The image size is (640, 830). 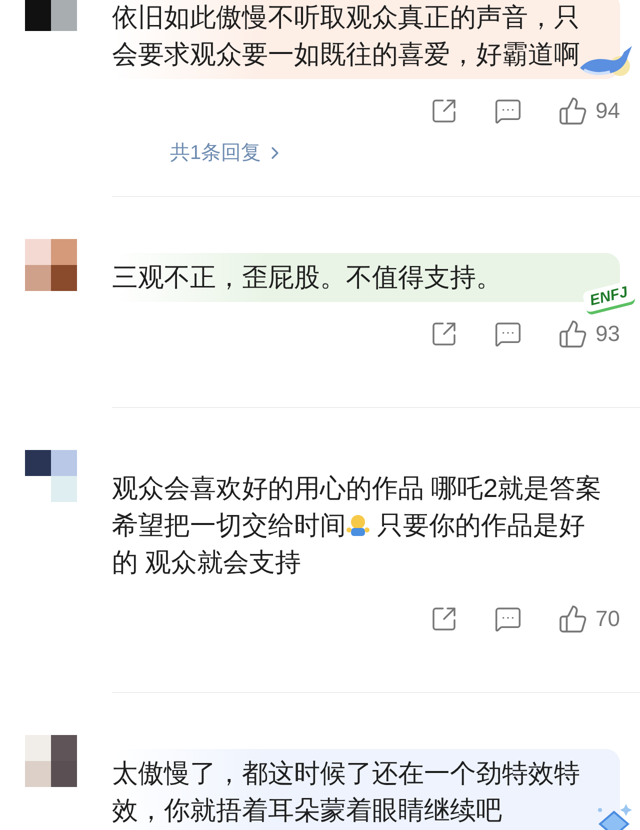 I want to click on like-button: 70, so click(x=589, y=619).